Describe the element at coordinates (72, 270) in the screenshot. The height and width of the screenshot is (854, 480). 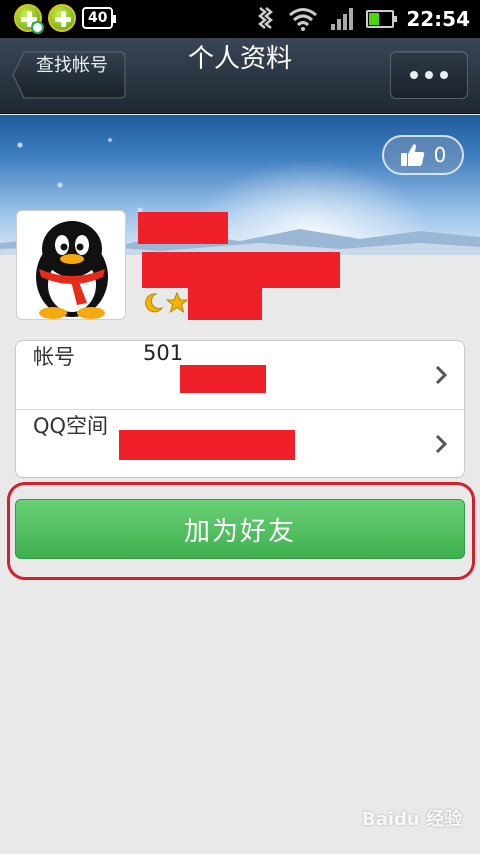
I see `qq-penguin-avatar-icon` at that location.